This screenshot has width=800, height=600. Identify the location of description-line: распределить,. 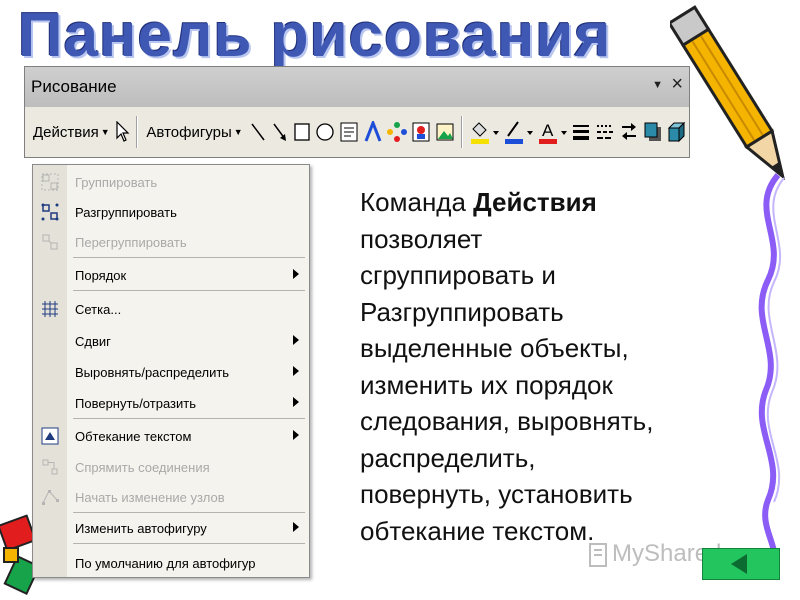
(448, 457).